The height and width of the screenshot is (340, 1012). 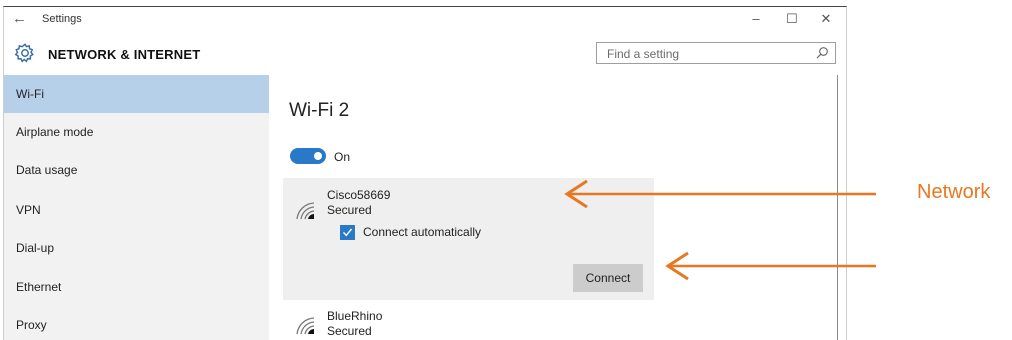 What do you see at coordinates (770, 266) in the screenshot?
I see `annotation-arrow-connect` at bounding box center [770, 266].